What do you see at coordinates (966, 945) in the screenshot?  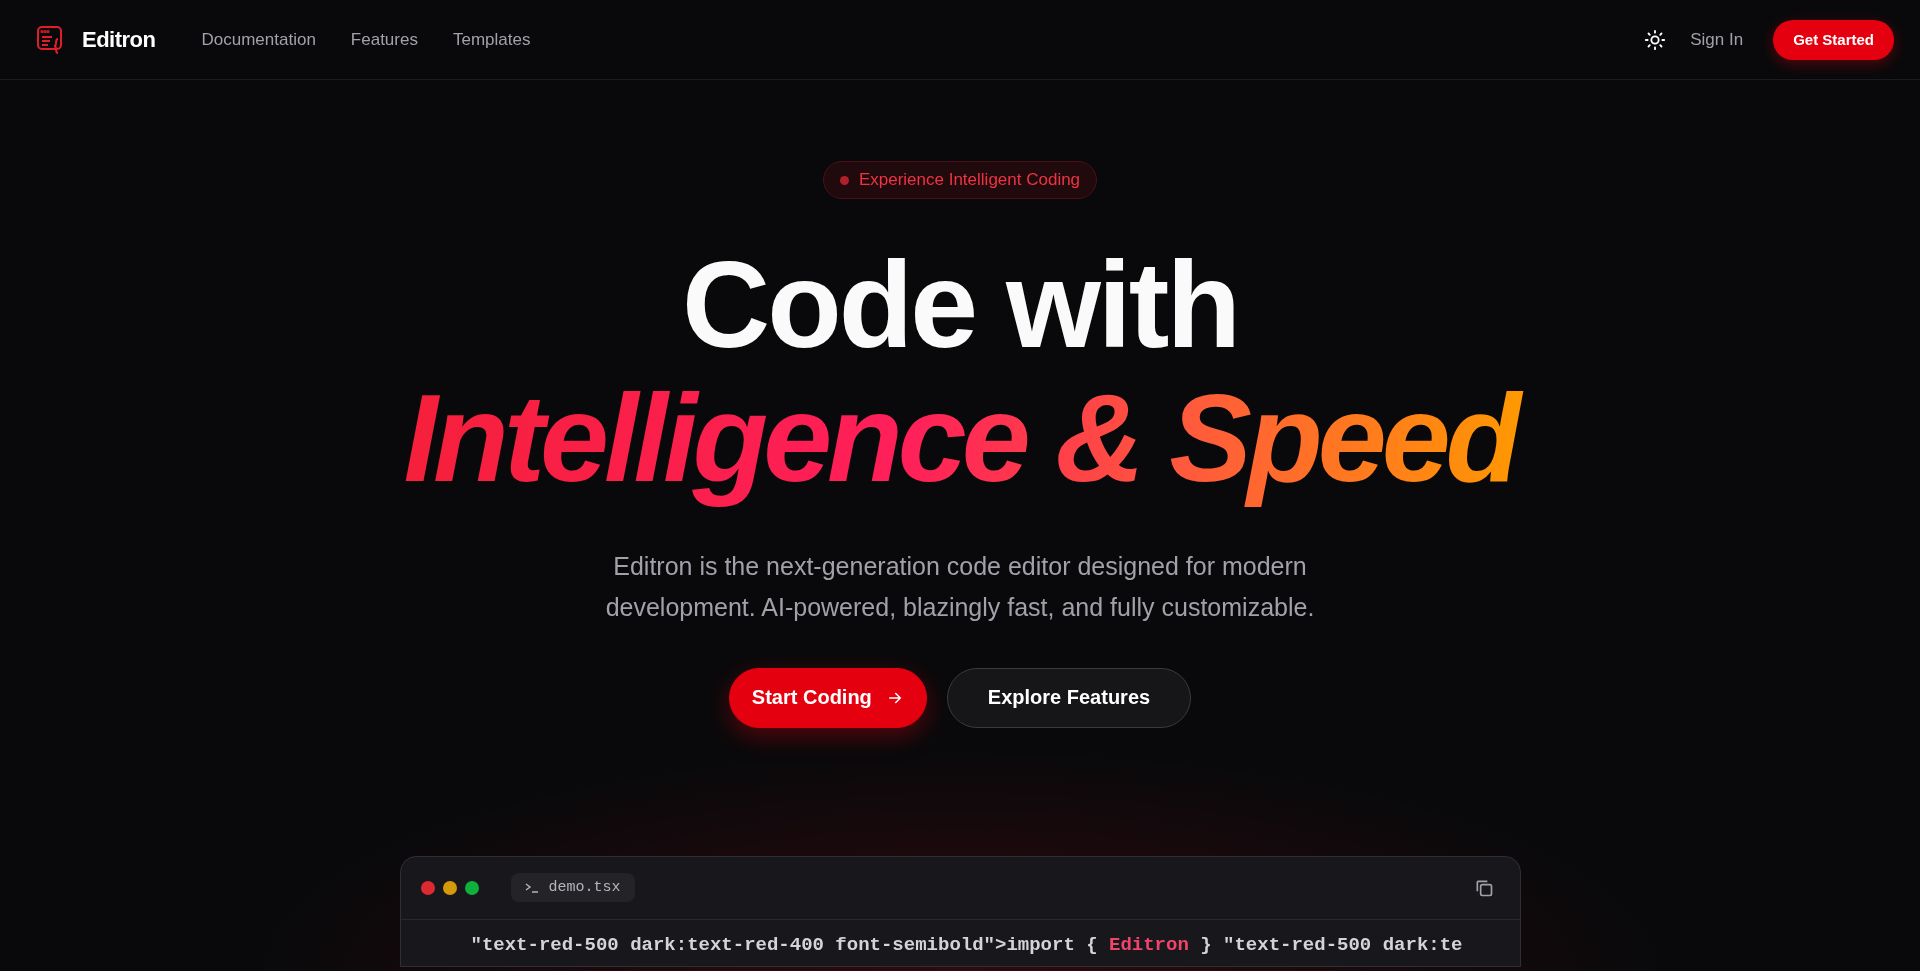 I see `code-line: "text-red-500 dark:text-red-400 font-semibold">import { Editron } "text-red-500 dark:te` at bounding box center [966, 945].